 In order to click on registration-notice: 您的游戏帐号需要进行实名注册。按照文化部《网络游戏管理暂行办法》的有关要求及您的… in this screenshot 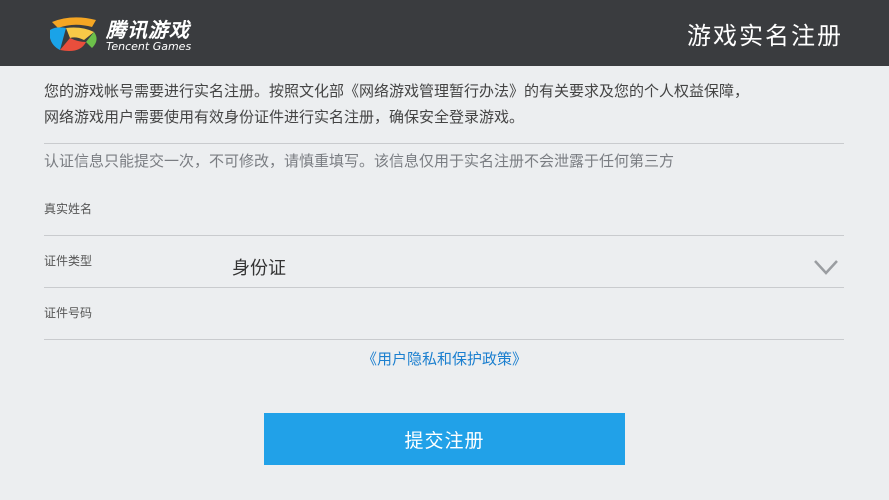, I will do `click(444, 104)`.